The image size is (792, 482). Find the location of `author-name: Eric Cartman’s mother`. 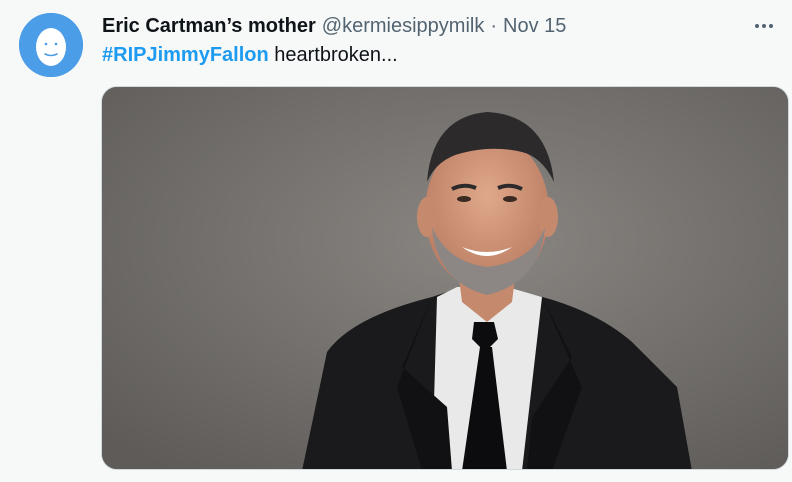

author-name: Eric Cartman’s mother is located at coordinates (209, 26).